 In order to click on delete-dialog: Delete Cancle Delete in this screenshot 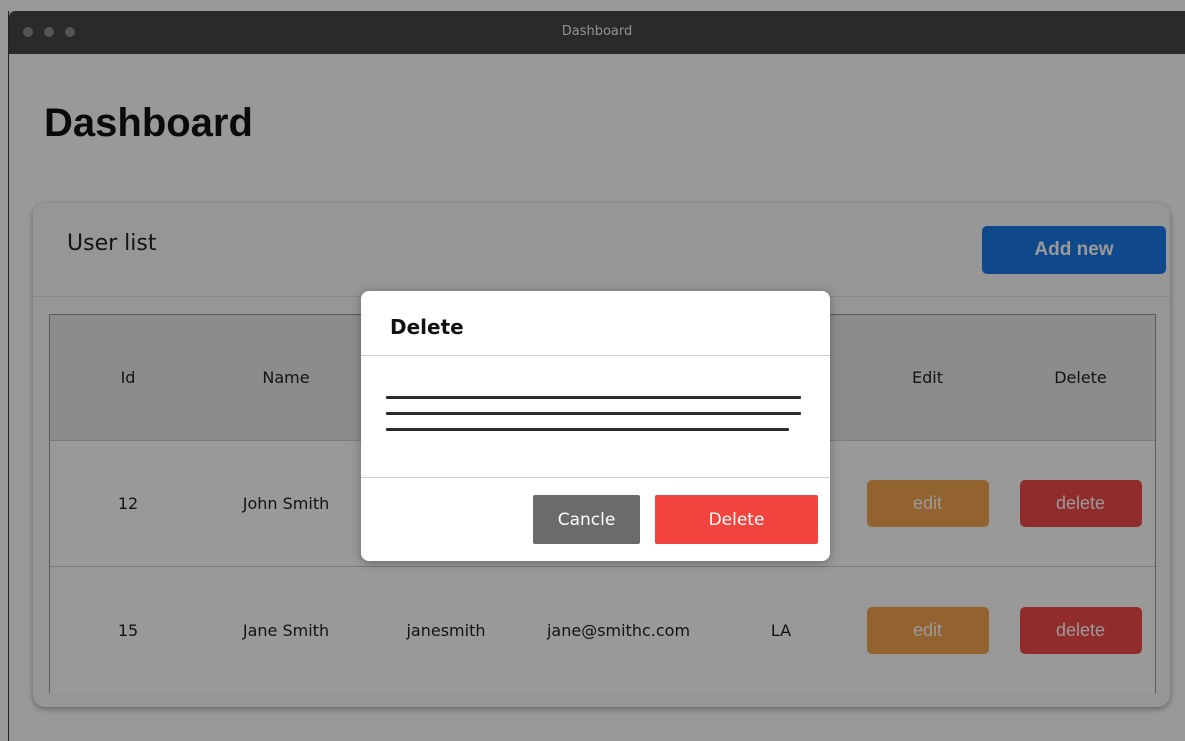, I will do `click(595, 426)`.